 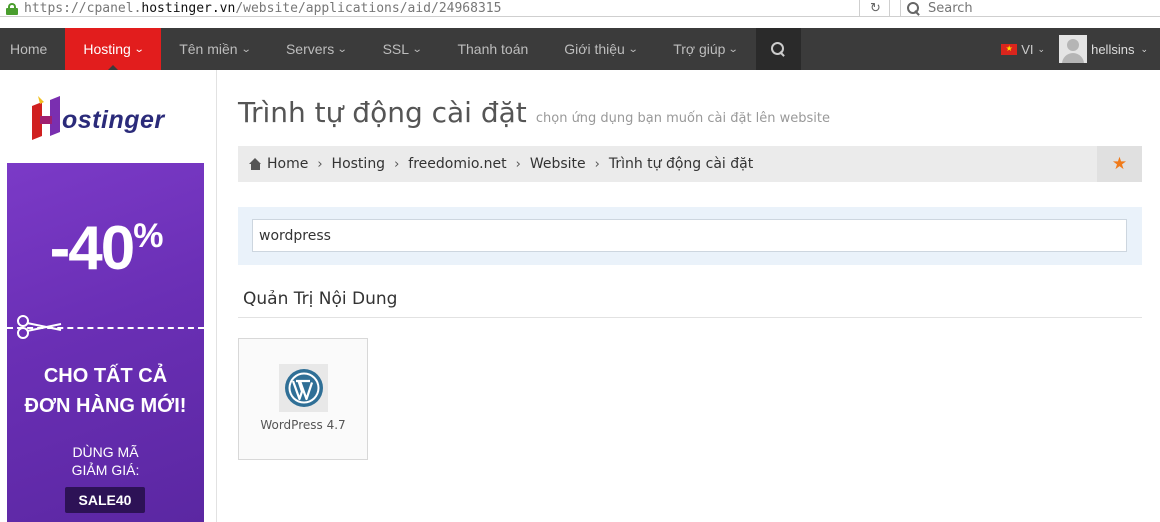 I want to click on nav-hosting: Hosting ⌄, so click(x=113, y=49).